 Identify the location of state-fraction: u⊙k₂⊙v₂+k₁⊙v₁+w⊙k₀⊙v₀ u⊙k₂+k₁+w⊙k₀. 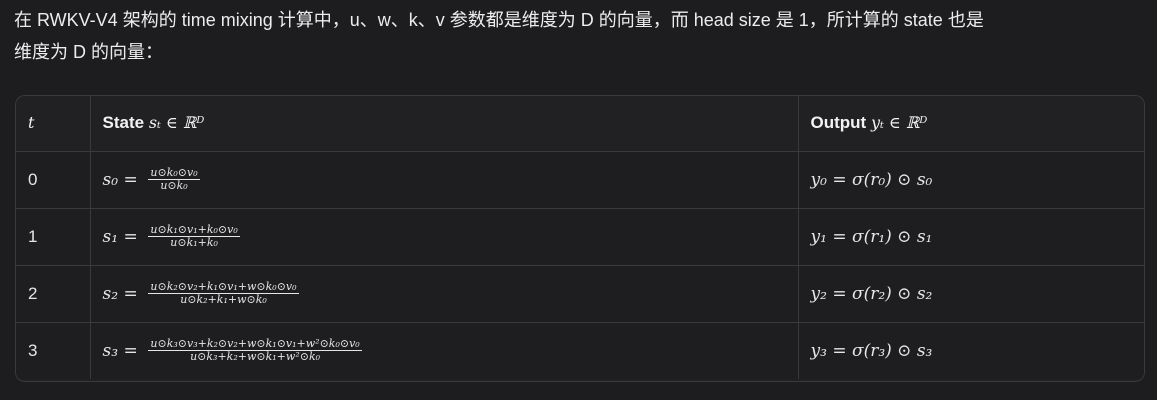
(223, 293).